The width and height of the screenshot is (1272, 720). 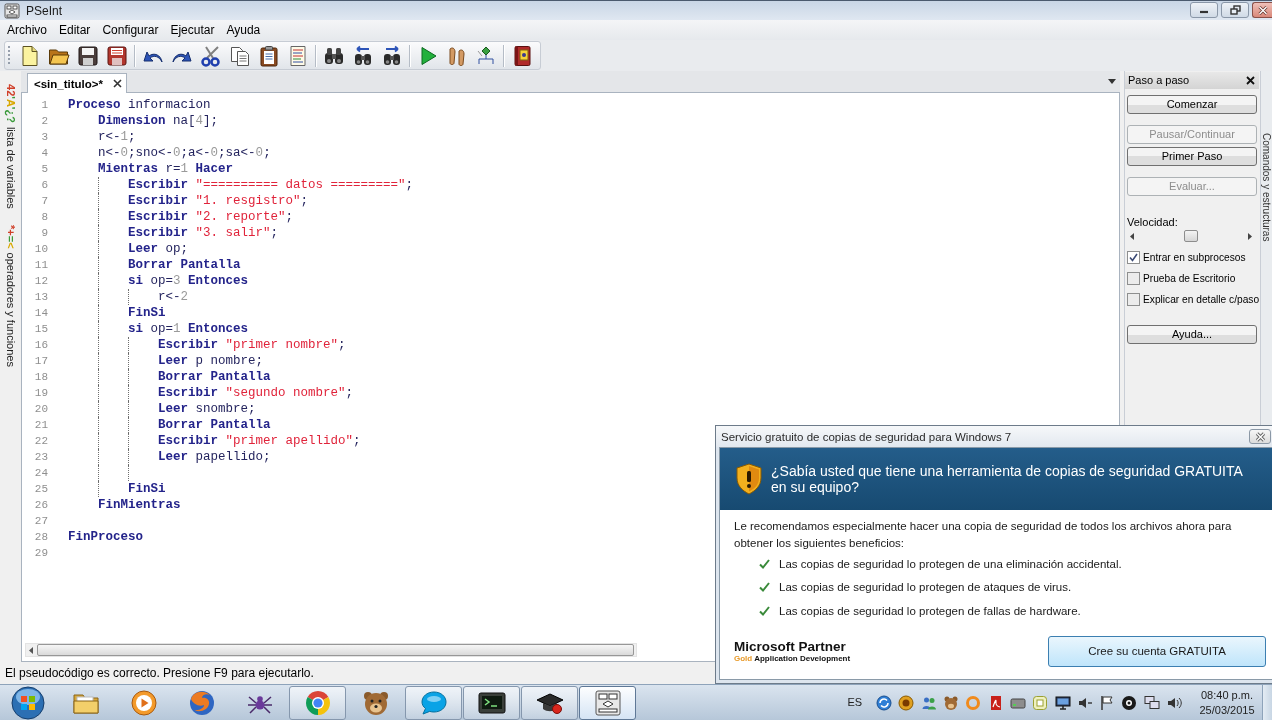 I want to click on tab-symbols: *+=<, so click(x=10, y=236).